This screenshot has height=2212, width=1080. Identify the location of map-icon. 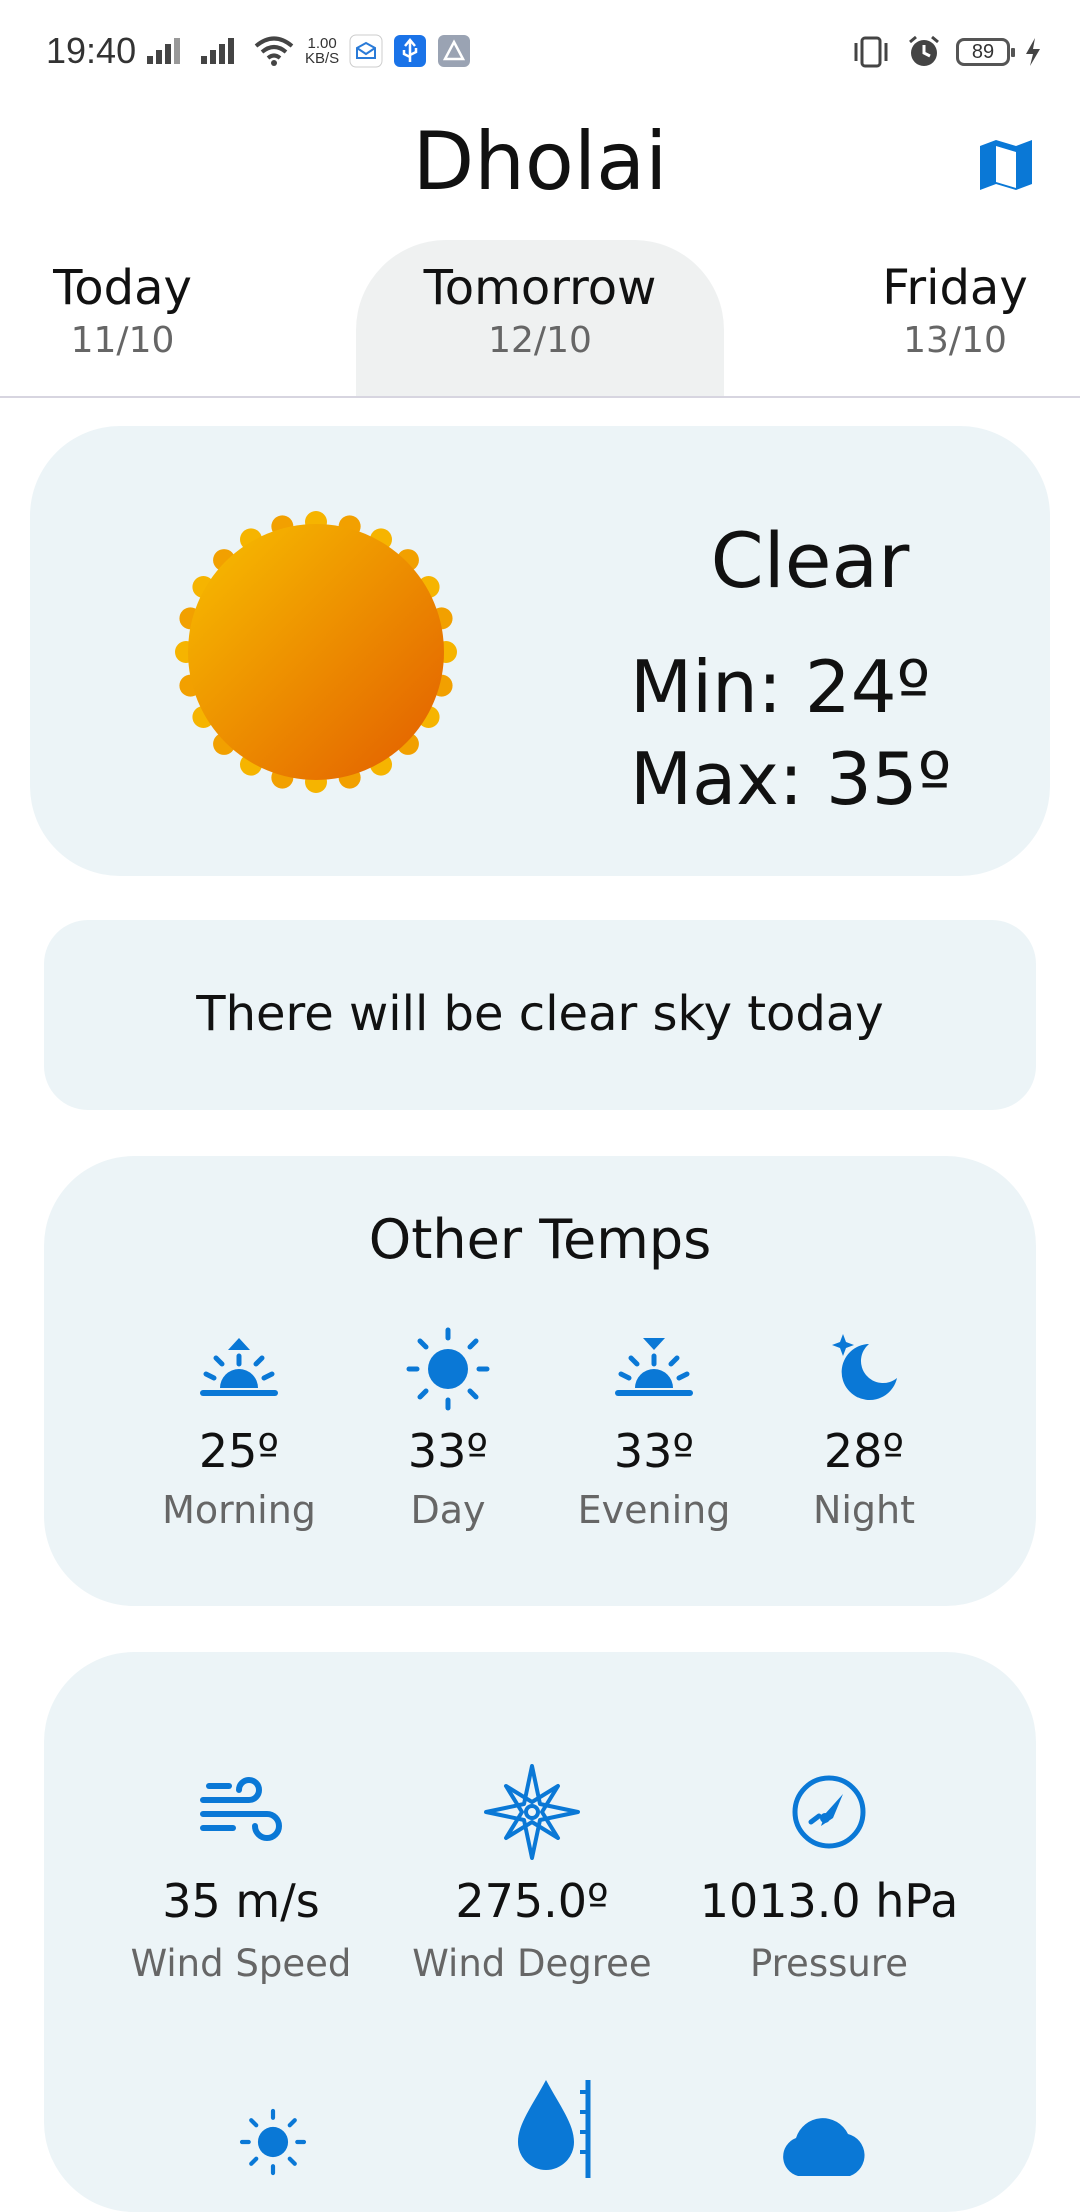
(1006, 165).